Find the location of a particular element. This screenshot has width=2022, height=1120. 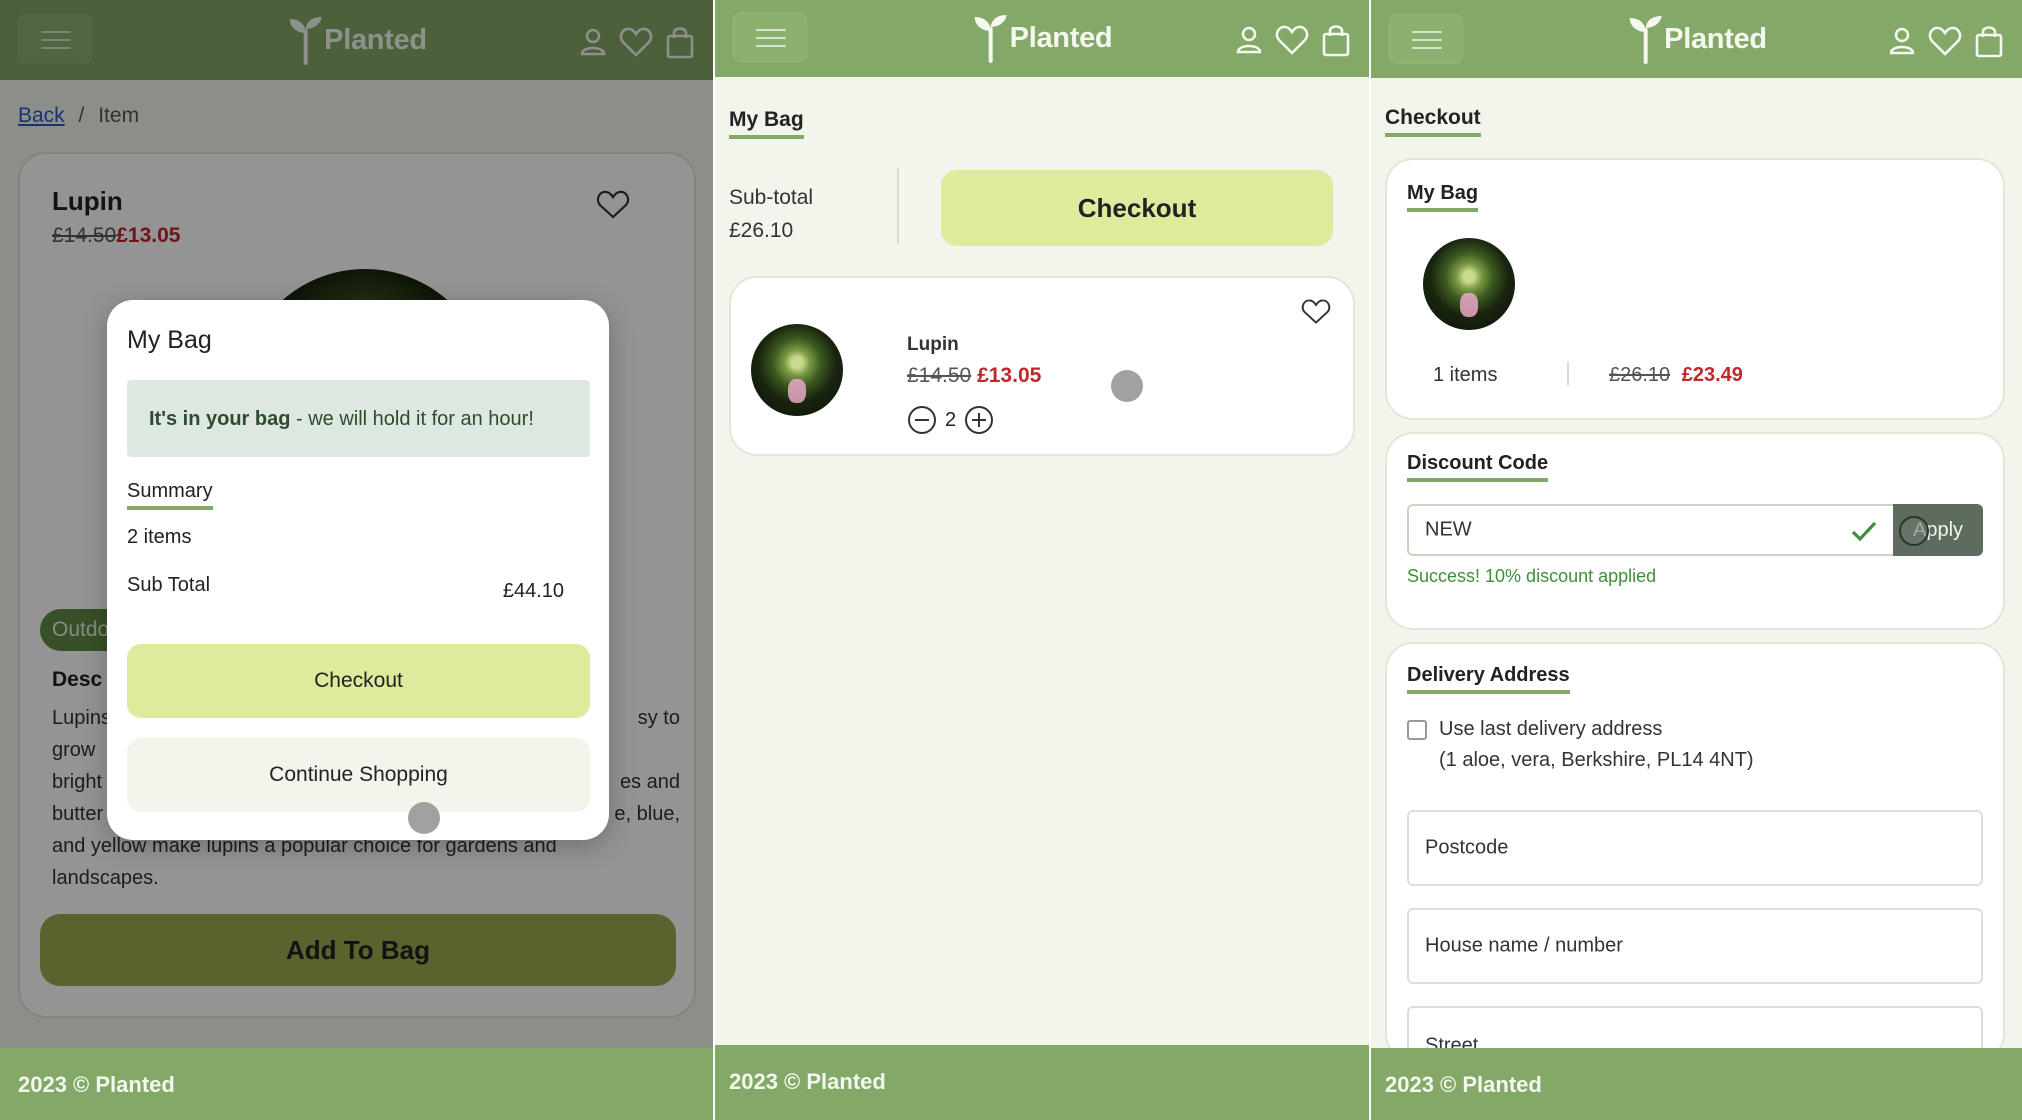

checkout-title: Checkout is located at coordinates (1433, 121).